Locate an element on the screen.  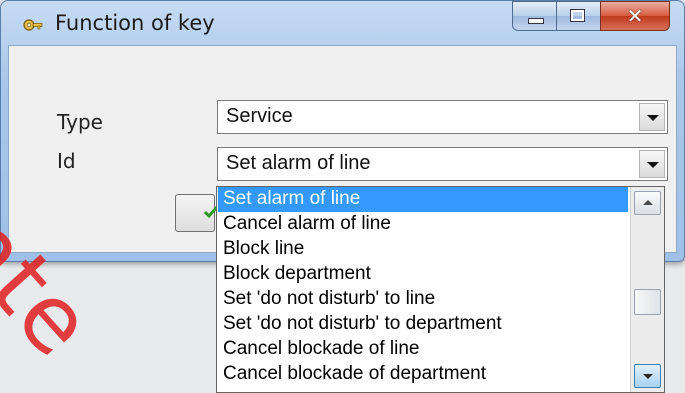
type-value: Service is located at coordinates (259, 116).